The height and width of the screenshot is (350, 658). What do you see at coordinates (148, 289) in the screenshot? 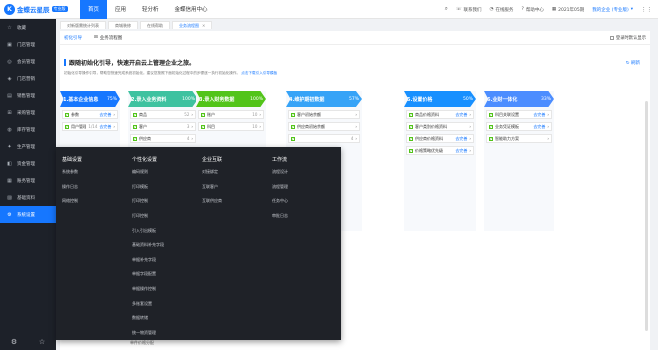
I see `menu-item: 单据操作控制` at bounding box center [148, 289].